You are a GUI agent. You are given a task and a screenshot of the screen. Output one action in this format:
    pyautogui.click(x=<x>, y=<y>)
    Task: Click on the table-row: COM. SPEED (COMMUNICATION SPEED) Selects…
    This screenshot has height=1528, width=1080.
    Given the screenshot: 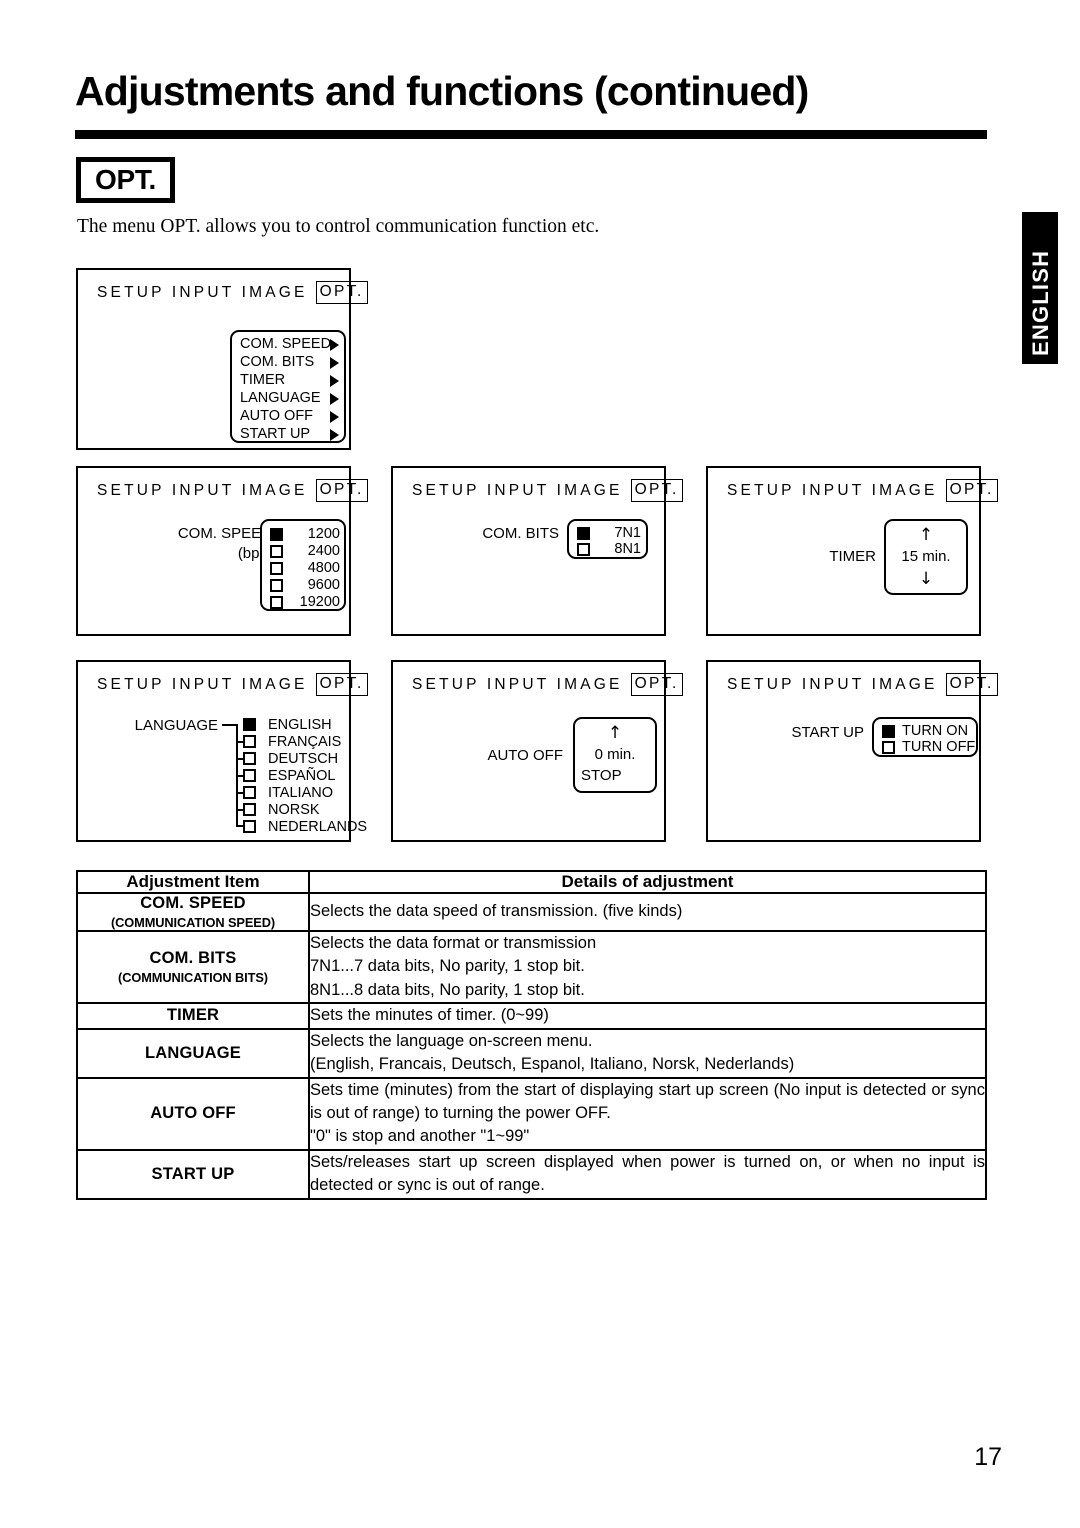 What is the action you would take?
    pyautogui.click(x=531, y=912)
    